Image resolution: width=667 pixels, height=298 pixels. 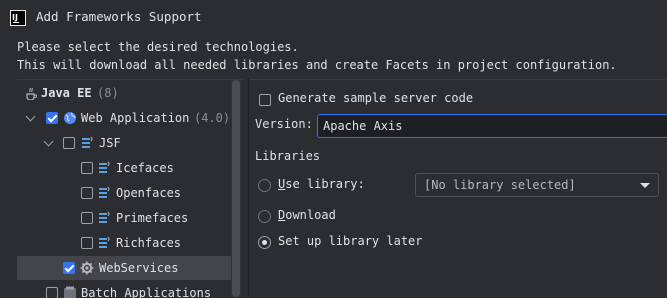 What do you see at coordinates (52, 292) in the screenshot?
I see `batch-applications-checkbox` at bounding box center [52, 292].